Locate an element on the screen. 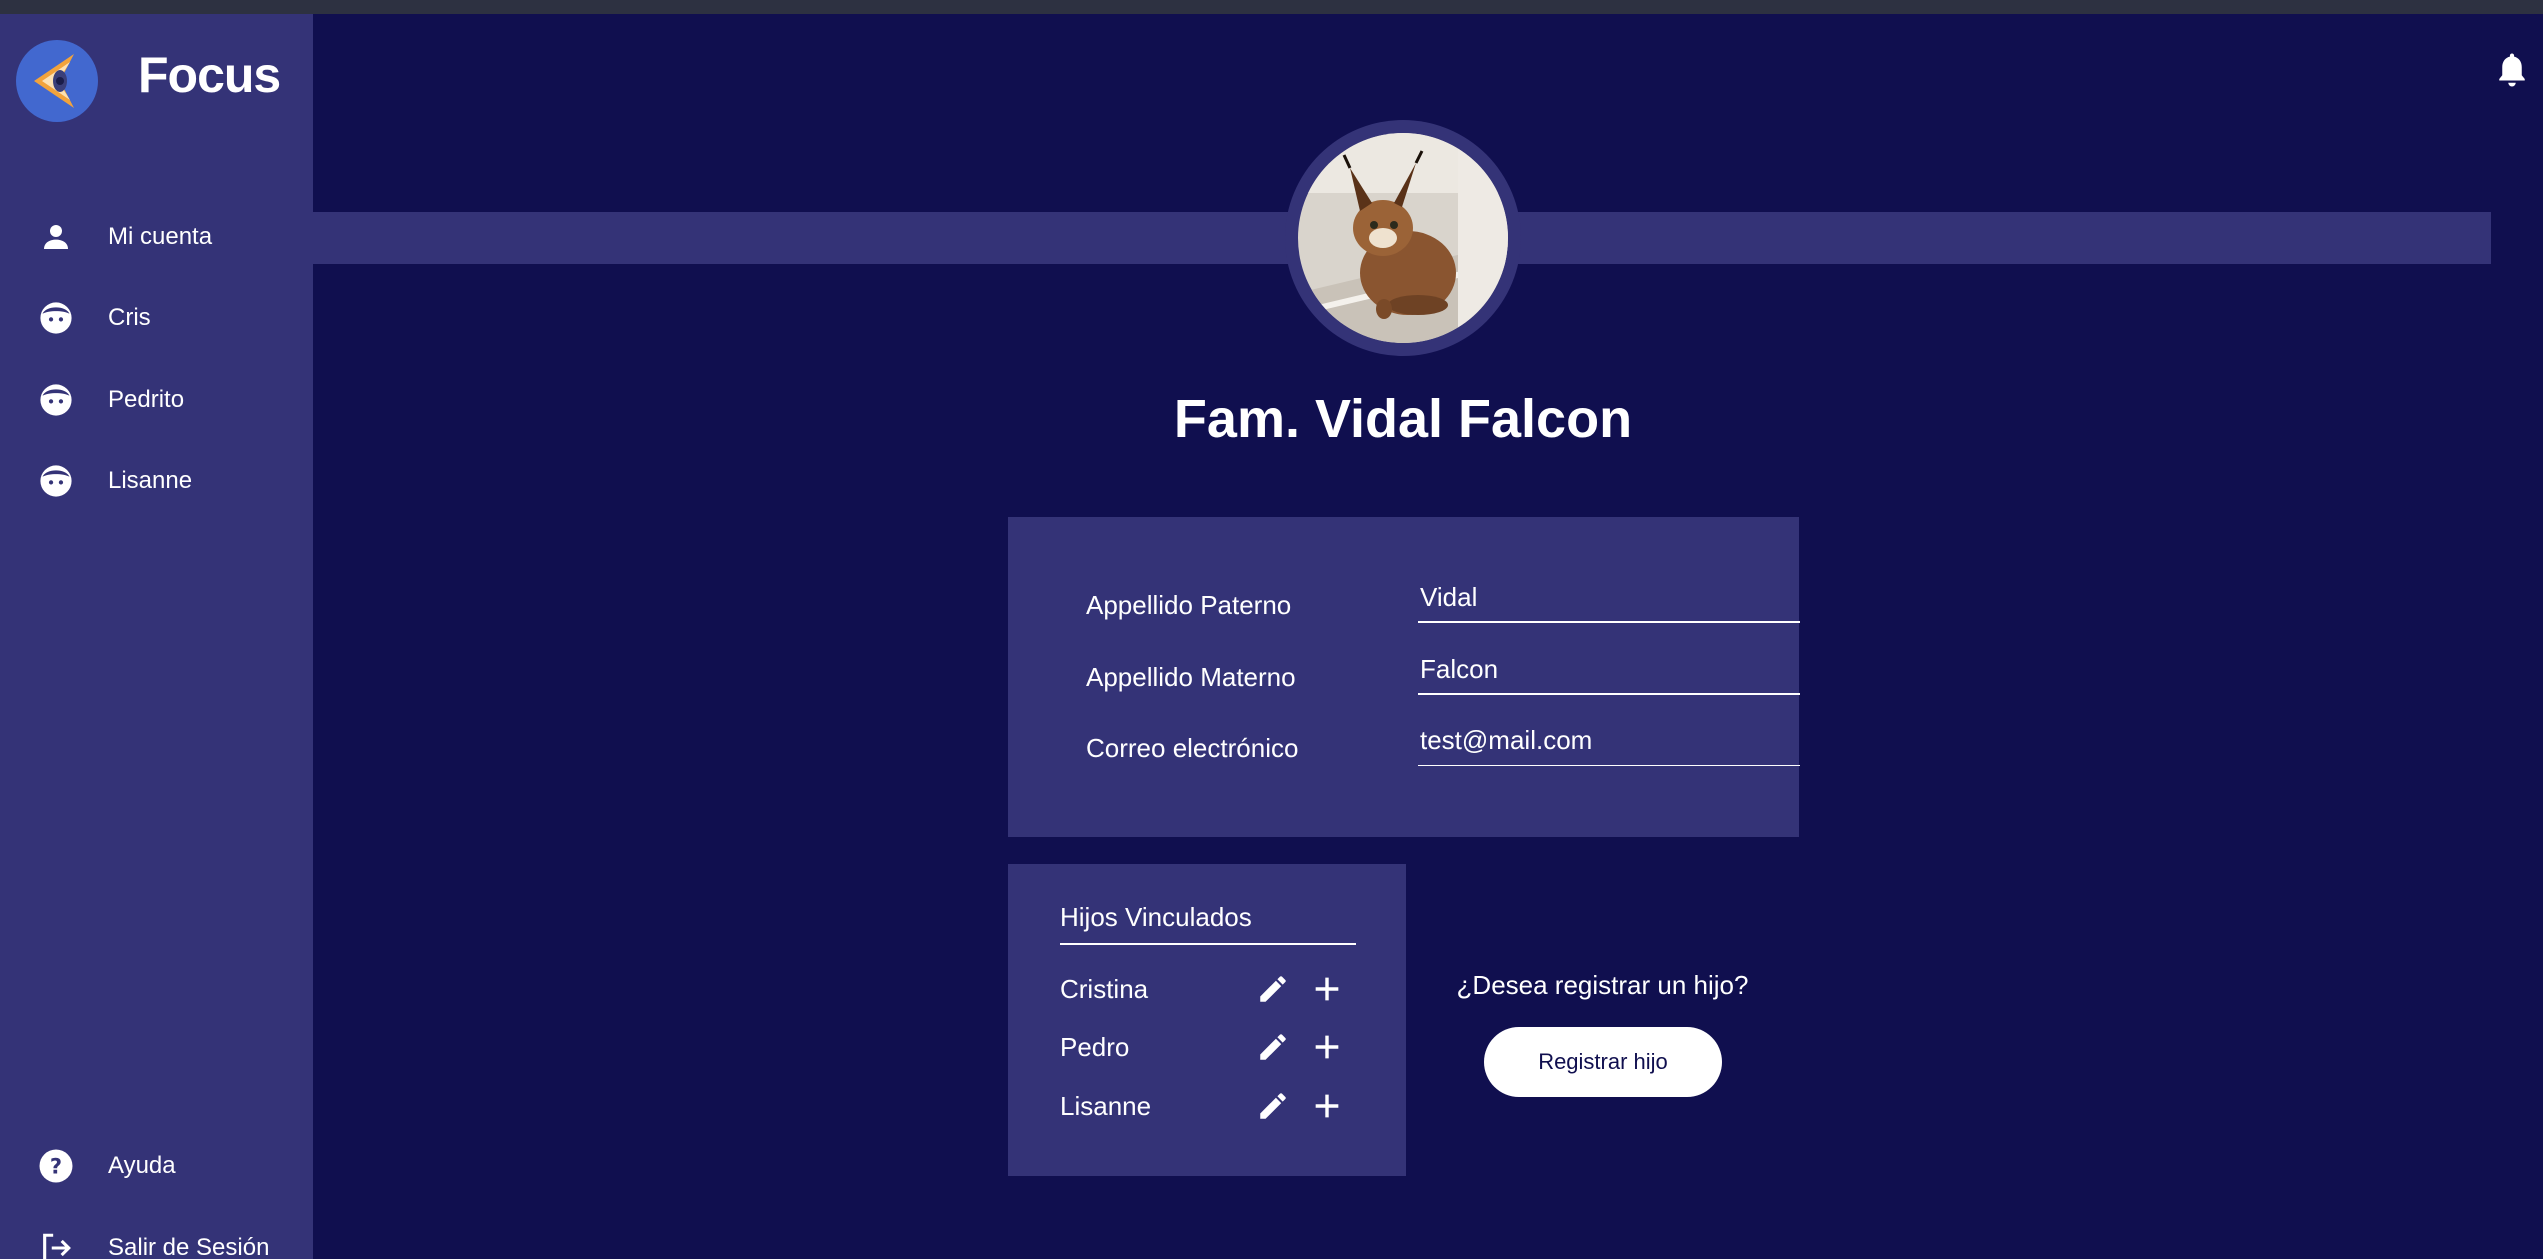  focus-logo-icon is located at coordinates (57, 81).